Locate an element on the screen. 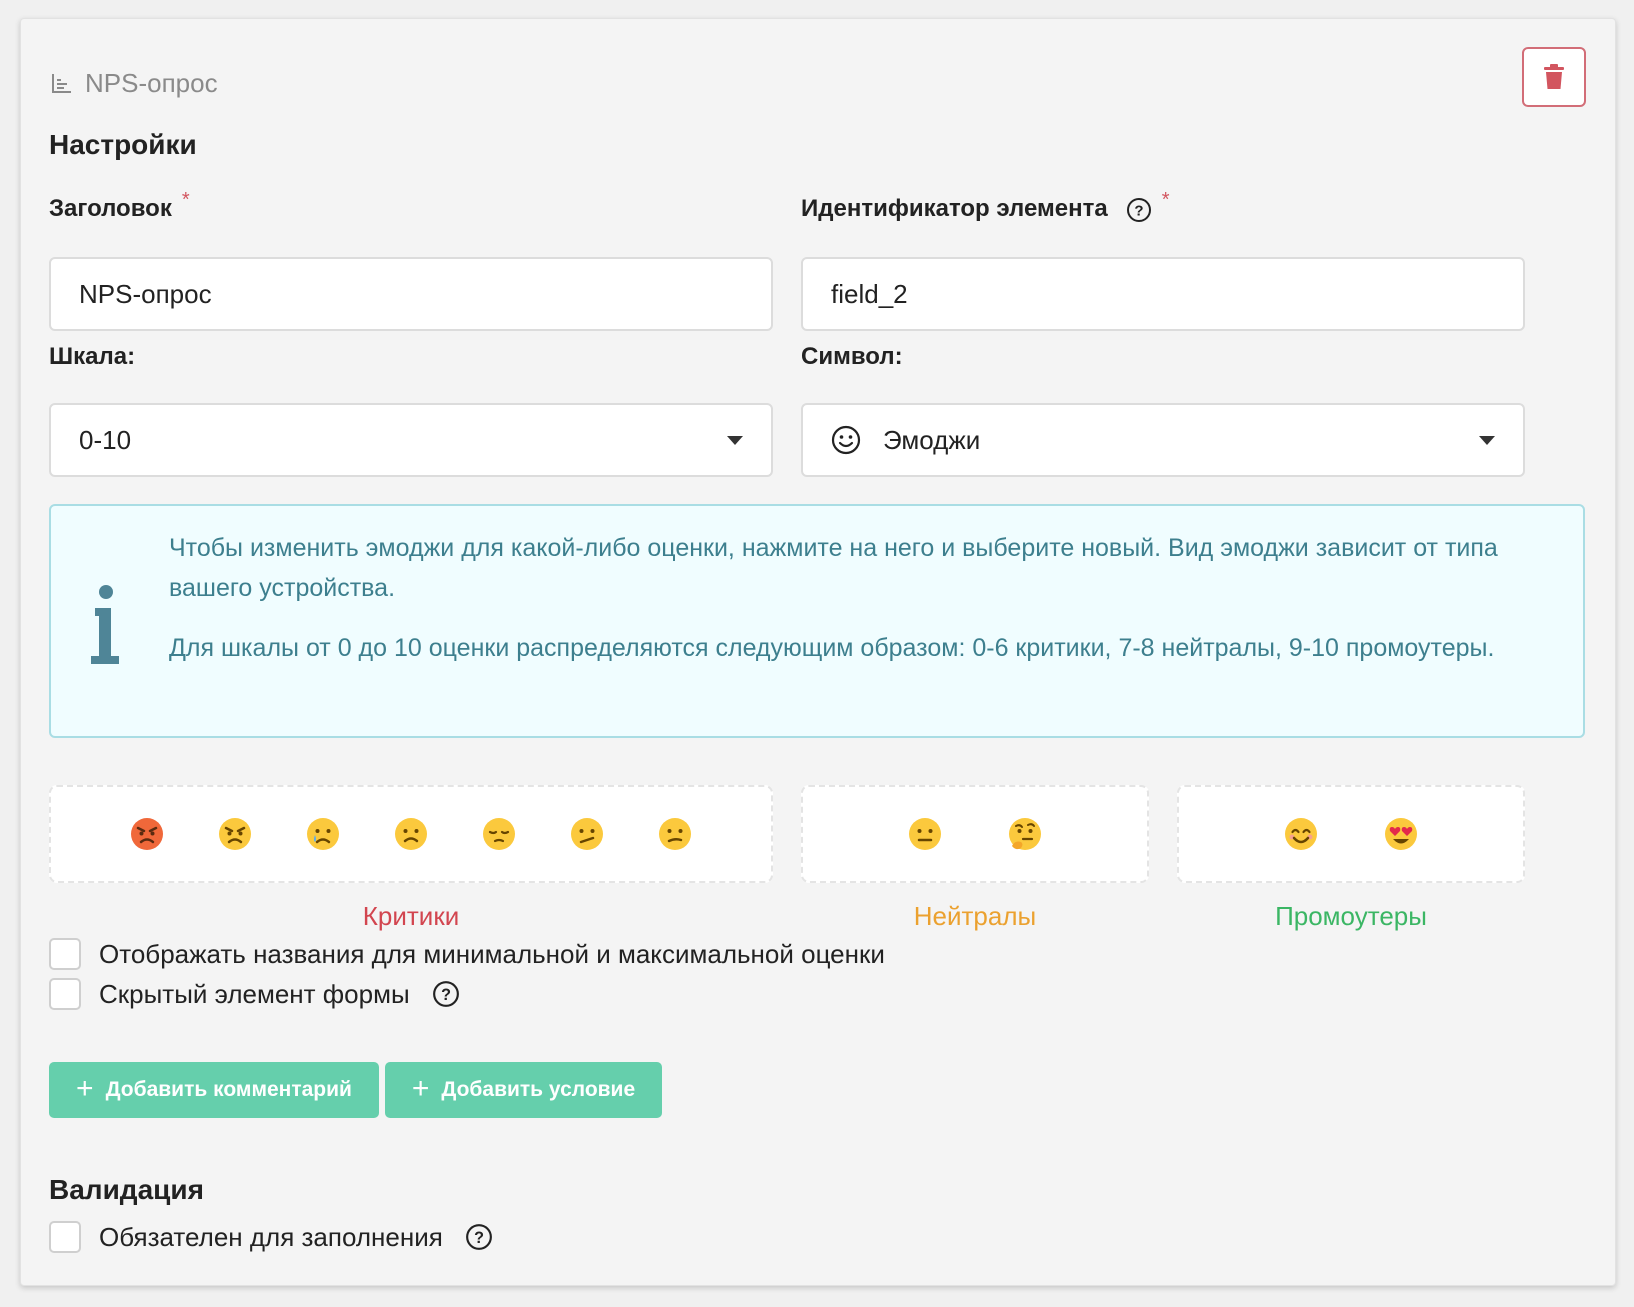 This screenshot has height=1307, width=1634. required-option: Обязателен для заполнения ? is located at coordinates (271, 1237).